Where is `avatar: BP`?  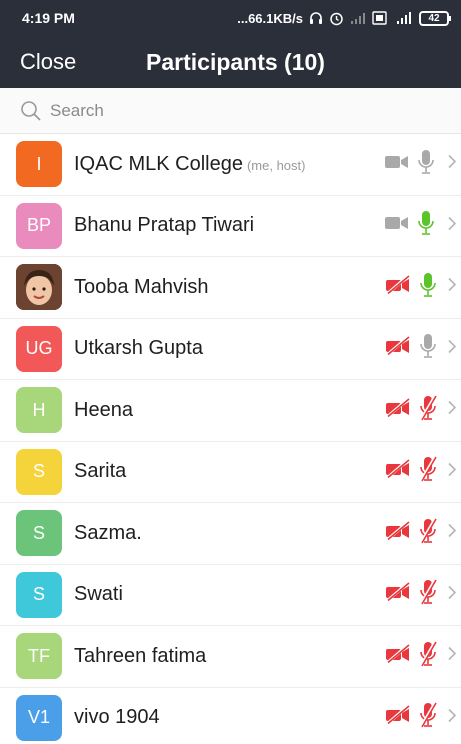 avatar: BP is located at coordinates (39, 225).